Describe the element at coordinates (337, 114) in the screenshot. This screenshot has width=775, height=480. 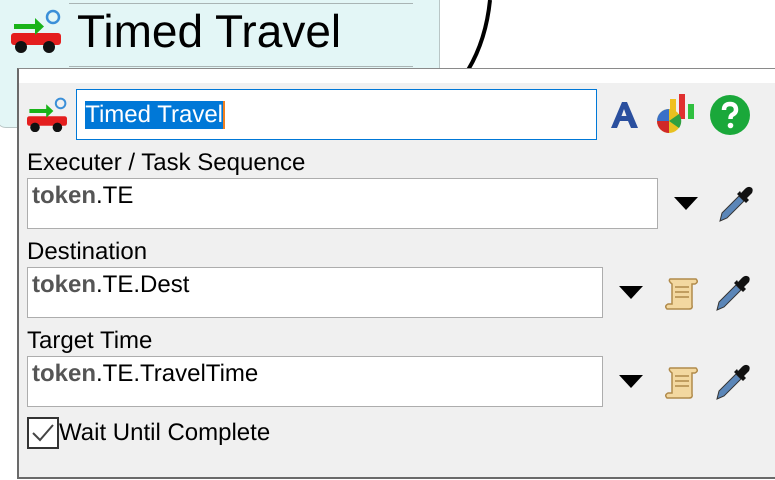
I see `name-field: Timed Travel` at that location.